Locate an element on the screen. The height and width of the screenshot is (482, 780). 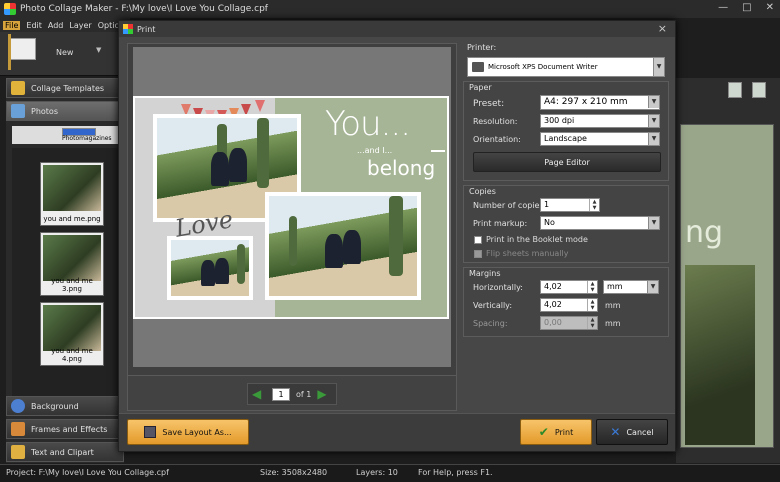
page-number-input is located at coordinates (281, 394).